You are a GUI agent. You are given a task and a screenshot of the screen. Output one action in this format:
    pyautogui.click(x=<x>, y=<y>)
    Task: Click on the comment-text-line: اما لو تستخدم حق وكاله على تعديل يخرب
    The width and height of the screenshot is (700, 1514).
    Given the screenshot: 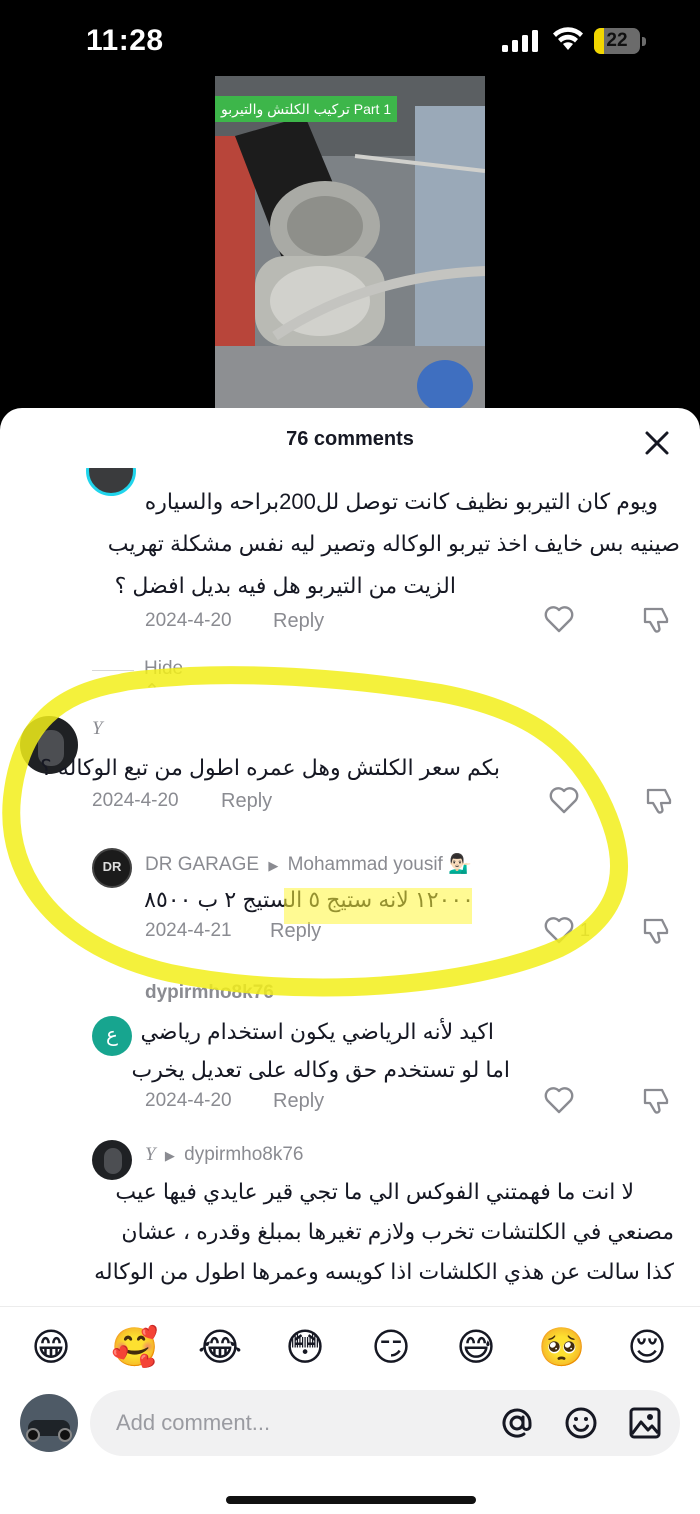 What is the action you would take?
    pyautogui.click(x=320, y=1069)
    